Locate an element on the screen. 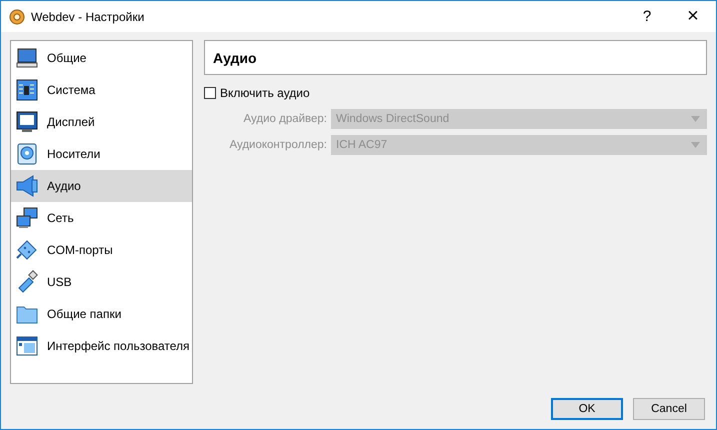 This screenshot has height=430, width=717. window-icon is located at coordinates (27, 346).